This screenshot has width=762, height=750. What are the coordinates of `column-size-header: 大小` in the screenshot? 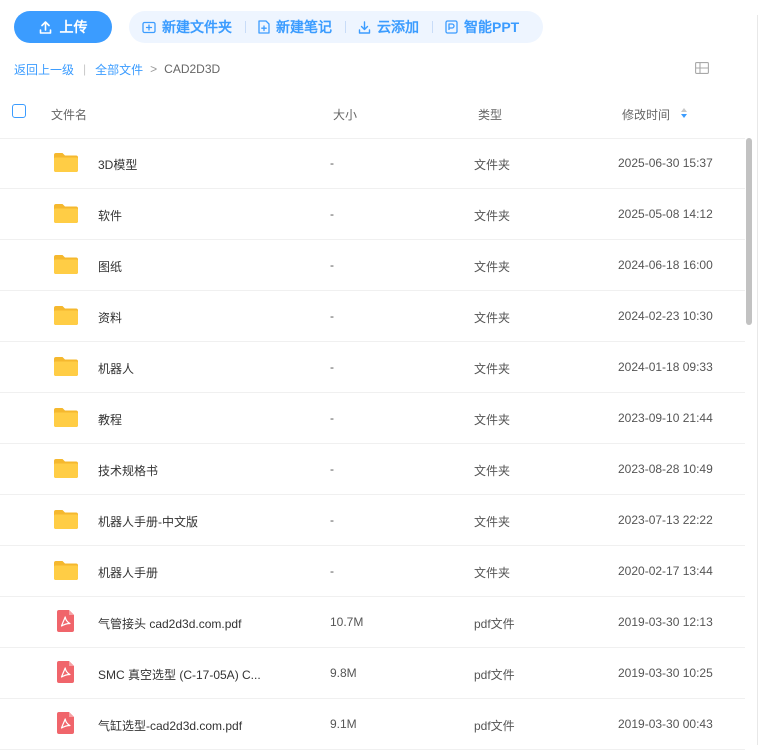 It's located at (345, 114).